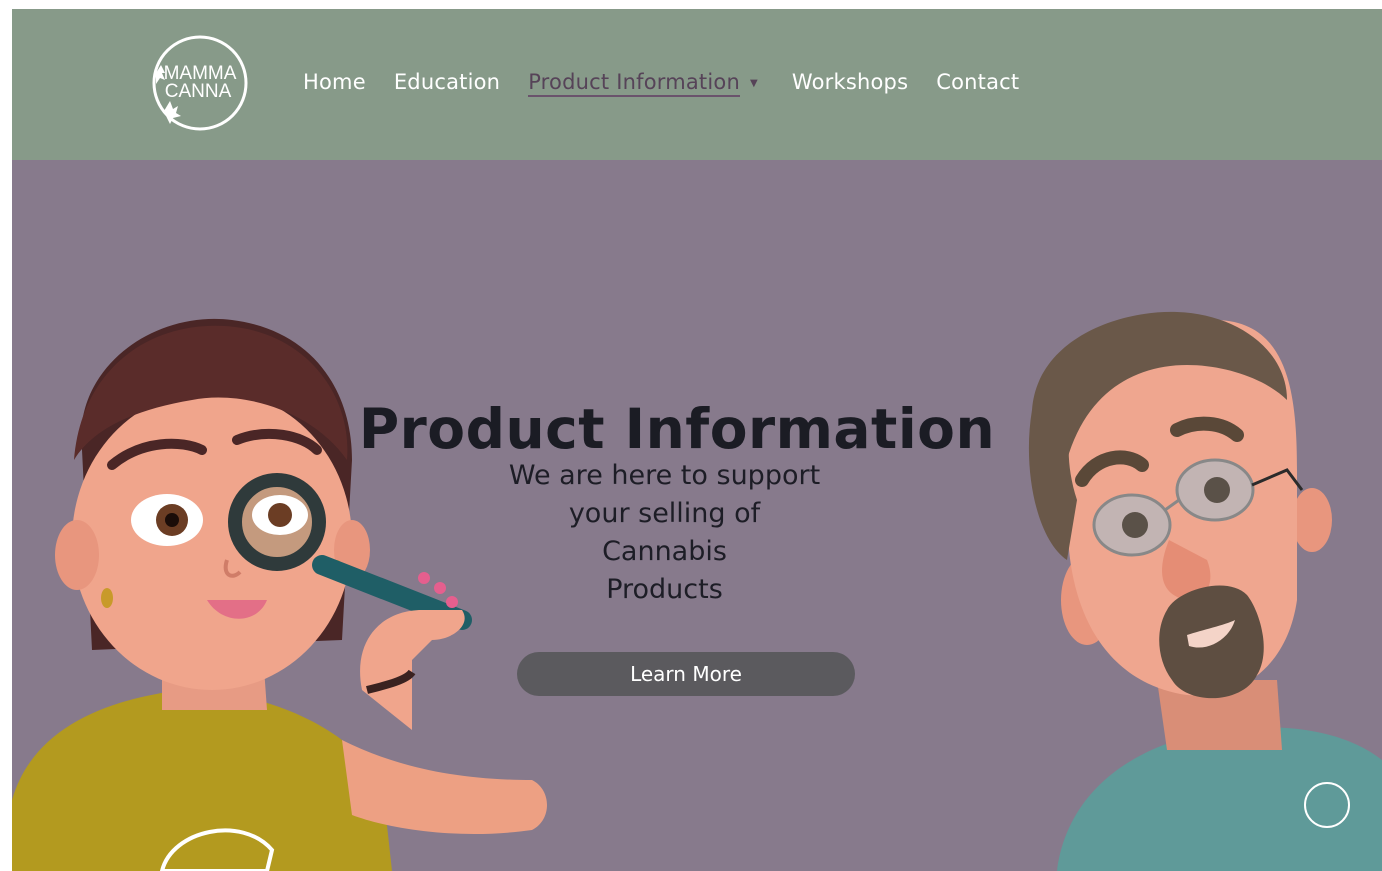  What do you see at coordinates (664, 513) in the screenshot?
I see `hero-subtitle-line: your selling of` at bounding box center [664, 513].